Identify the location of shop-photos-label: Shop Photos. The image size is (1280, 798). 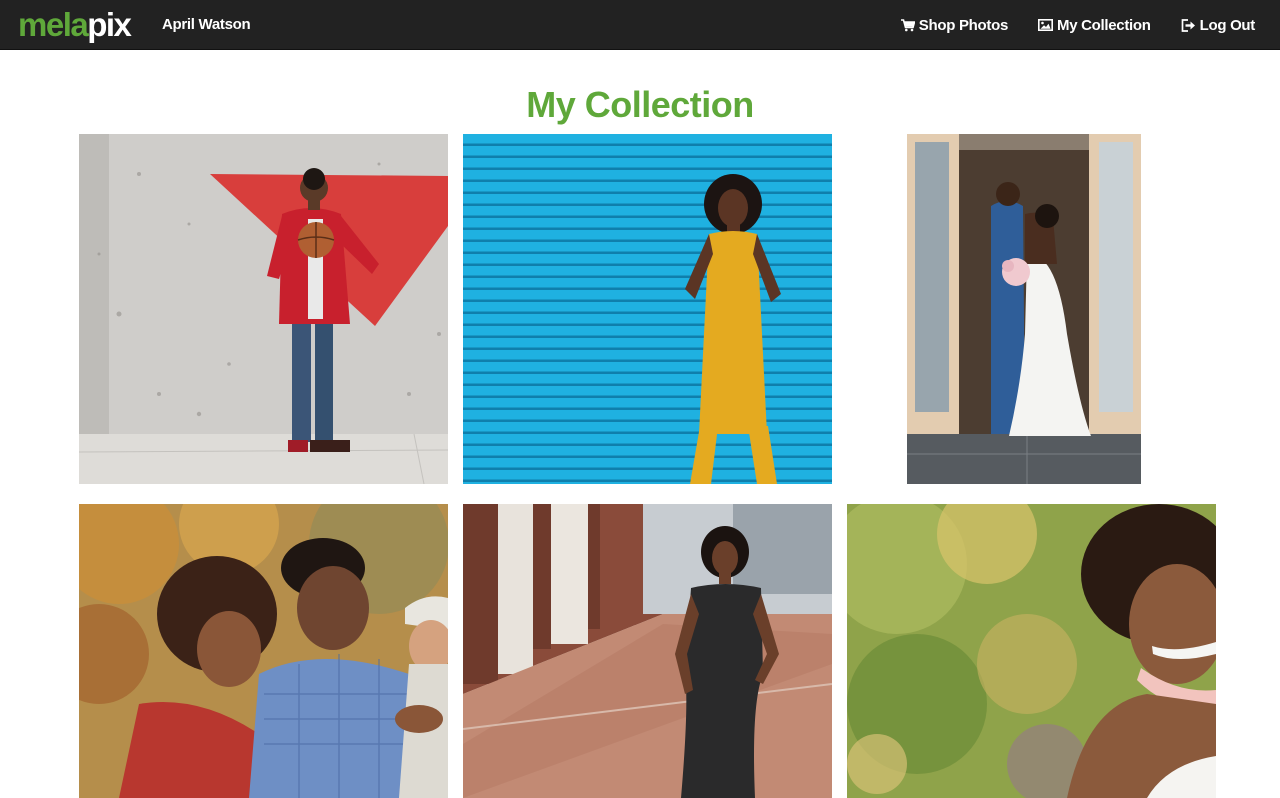
(963, 25).